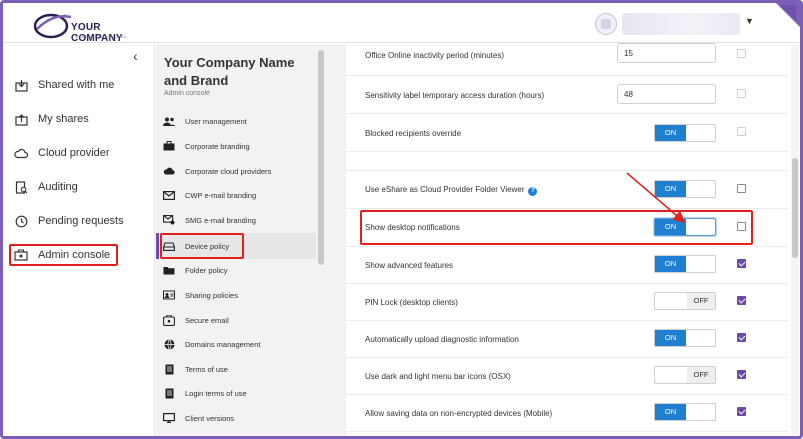  I want to click on subnav-item-label: SMG e-mail branding, so click(220, 220).